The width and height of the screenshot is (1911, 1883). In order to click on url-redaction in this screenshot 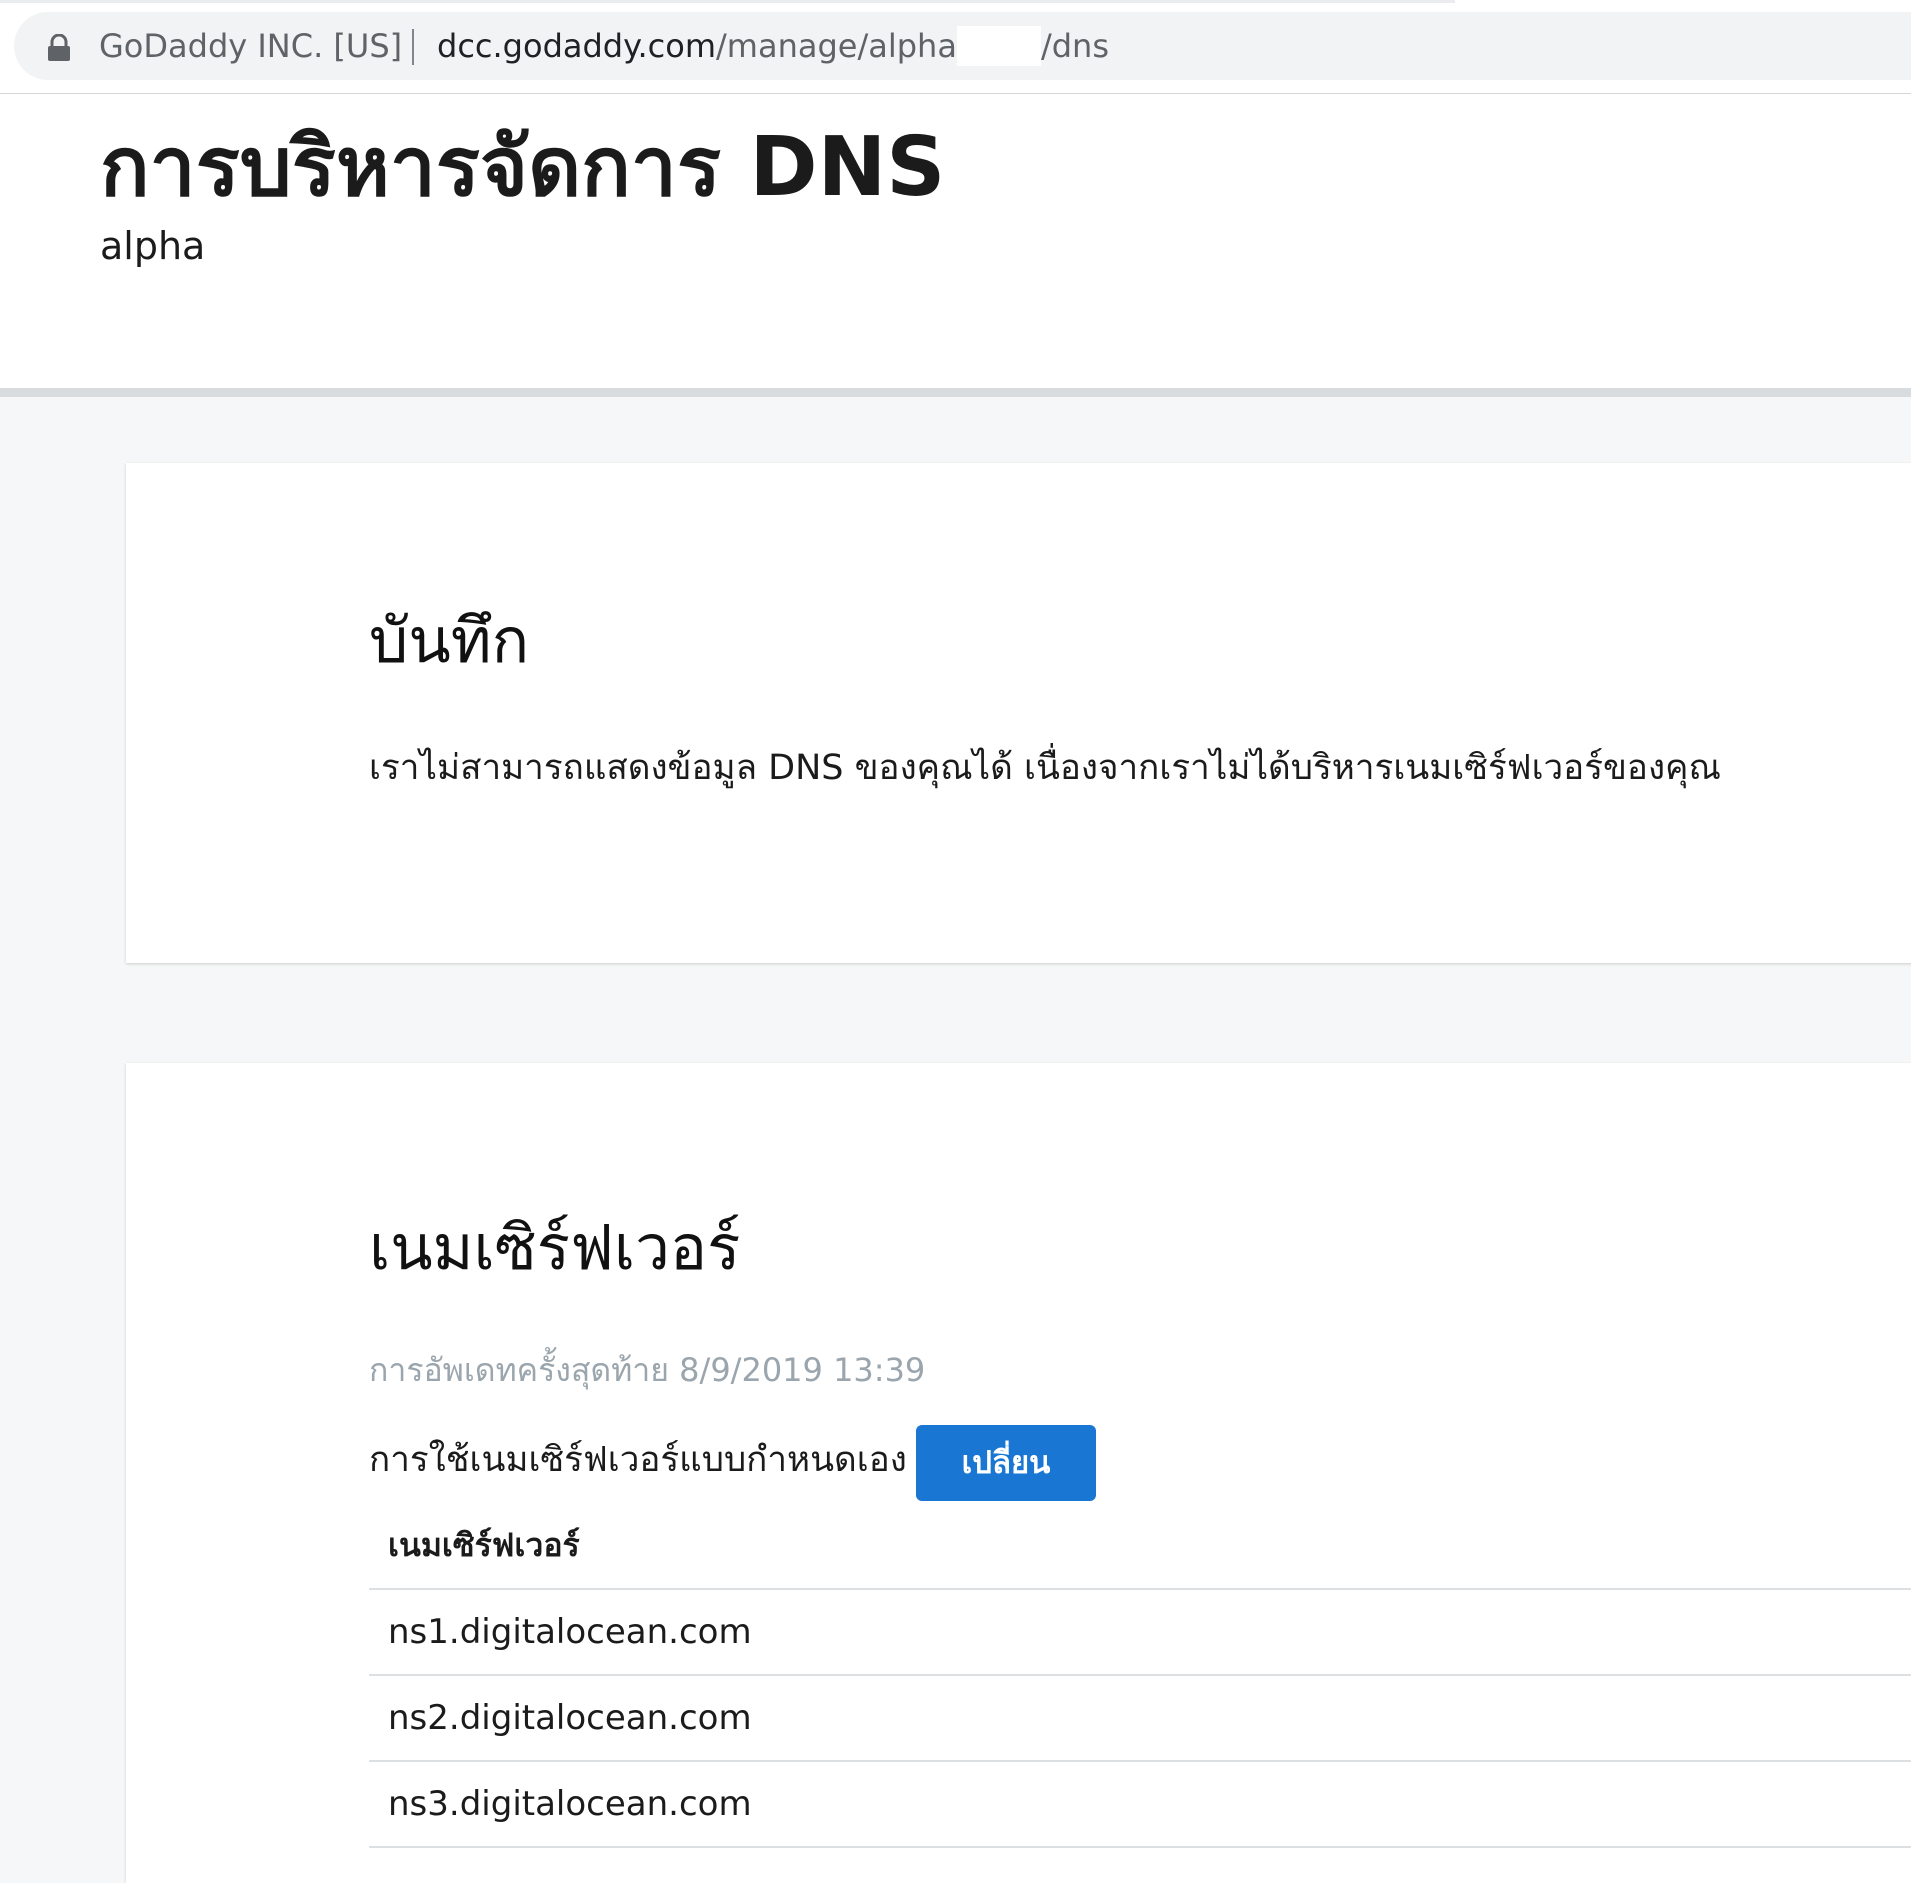, I will do `click(998, 46)`.